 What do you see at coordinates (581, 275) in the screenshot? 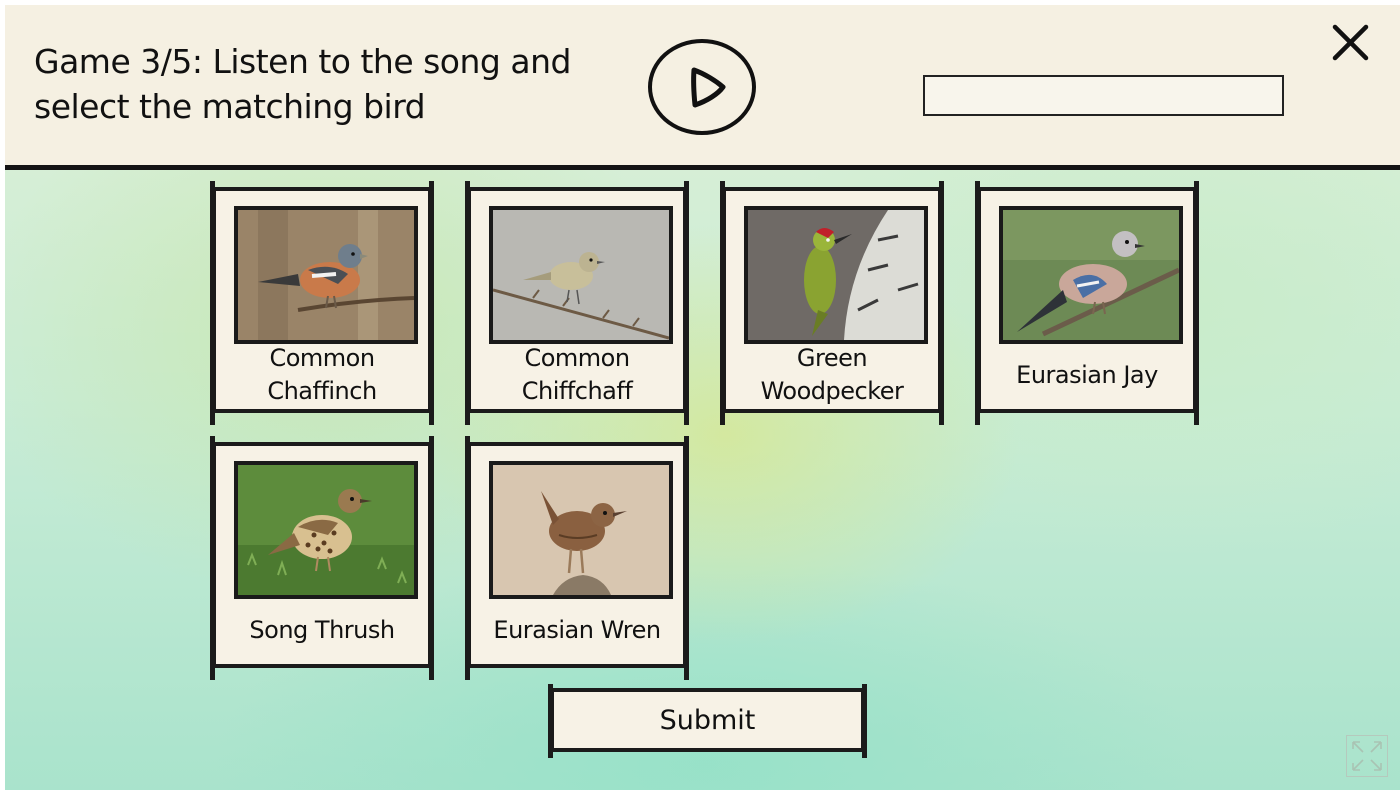
I see `chiffchaff-photo` at bounding box center [581, 275].